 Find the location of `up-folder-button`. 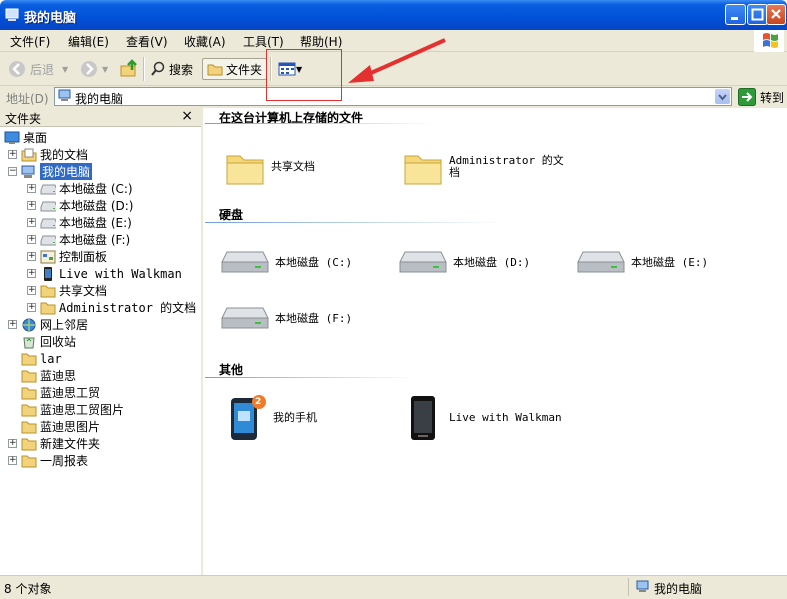

up-folder-button is located at coordinates (129, 69).